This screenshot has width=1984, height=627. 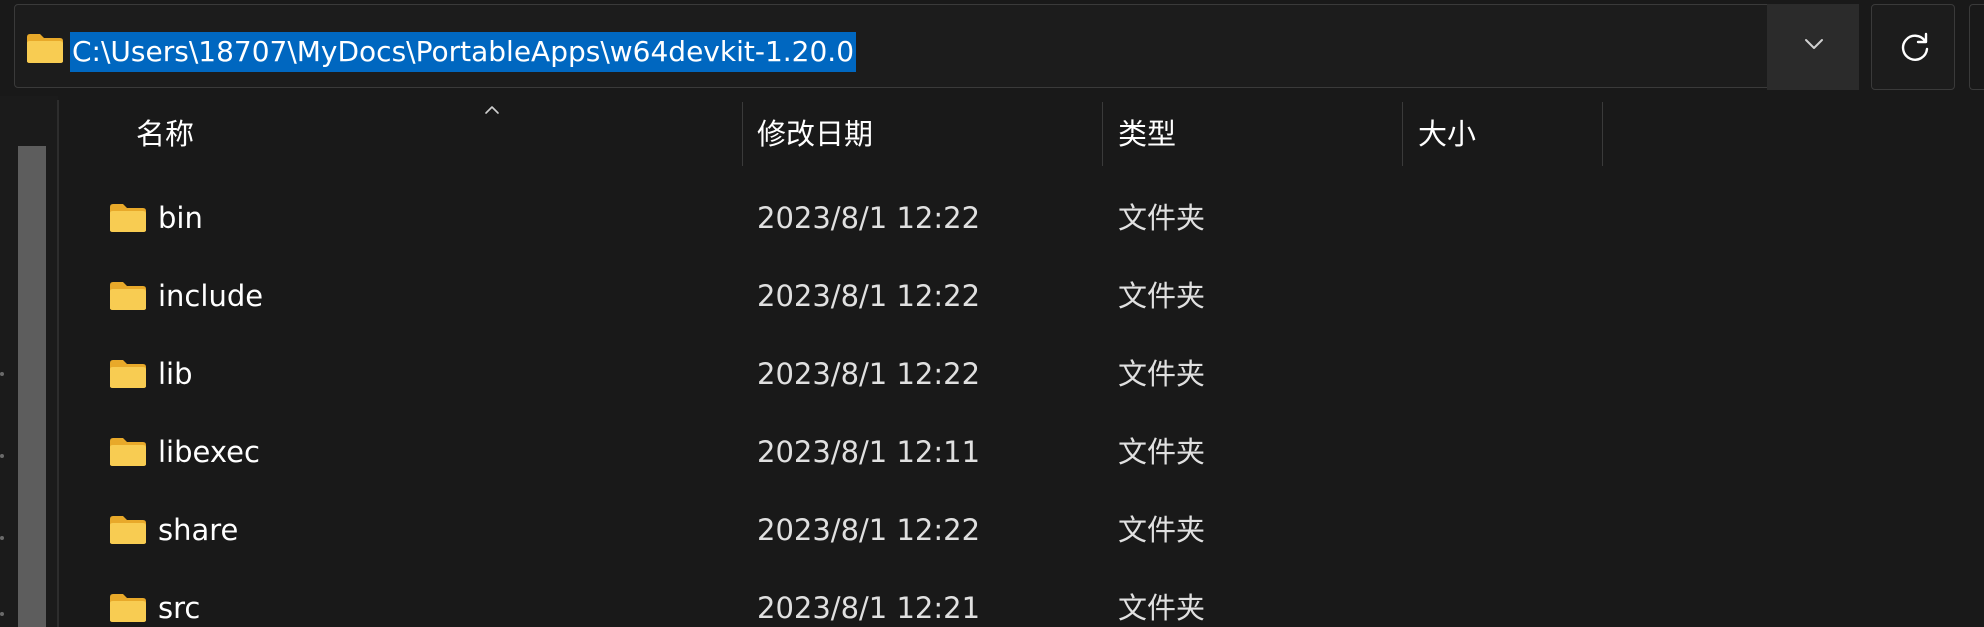 I want to click on file-name: src, so click(x=179, y=598).